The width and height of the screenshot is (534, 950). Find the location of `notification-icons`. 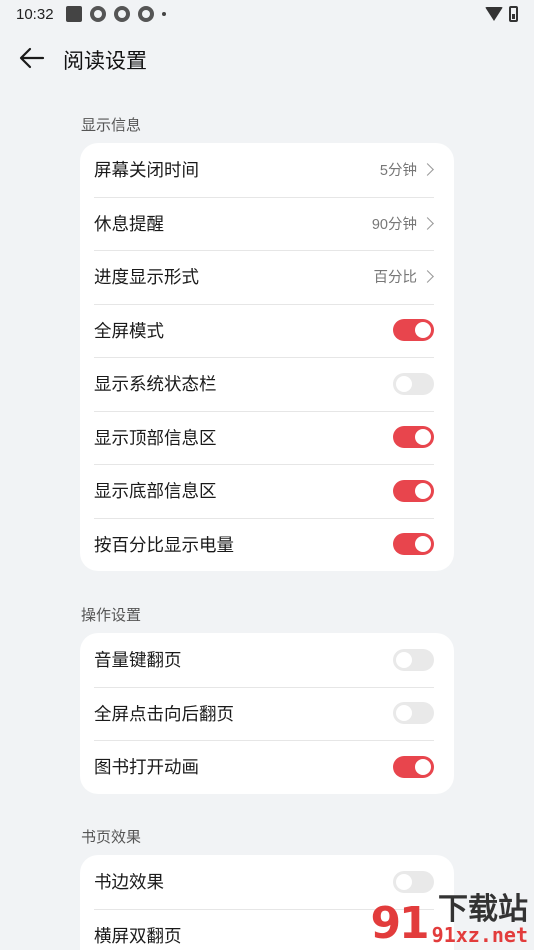

notification-icons is located at coordinates (115, 14).